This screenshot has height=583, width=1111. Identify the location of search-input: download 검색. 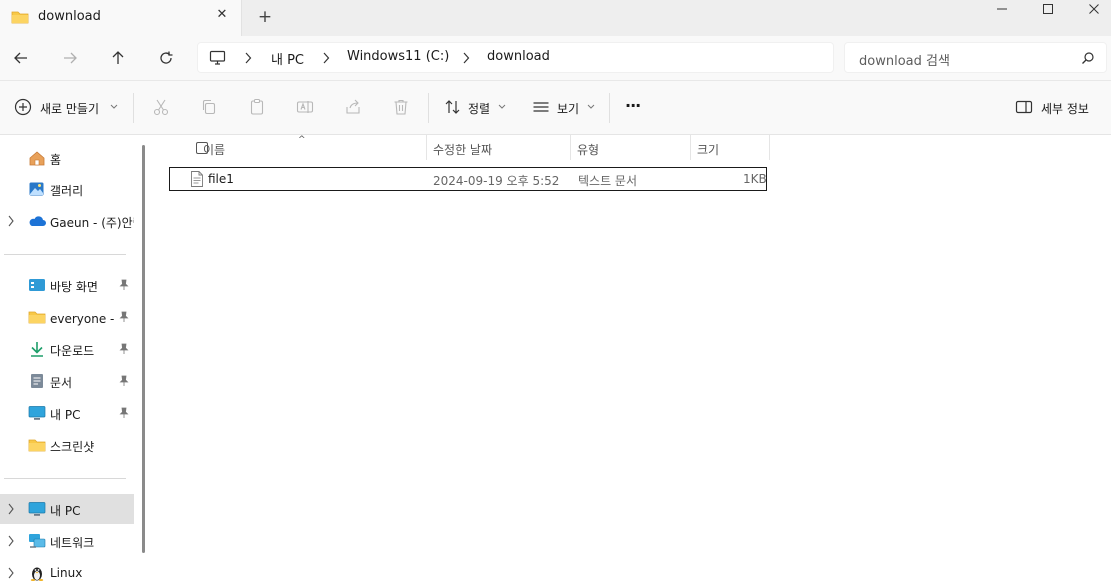
(904, 59).